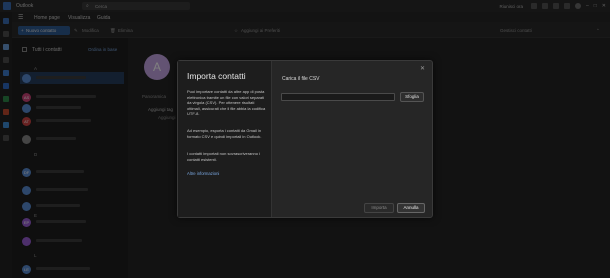 This screenshot has width=610, height=278. What do you see at coordinates (338, 97) in the screenshot?
I see `csv-file-field` at bounding box center [338, 97].